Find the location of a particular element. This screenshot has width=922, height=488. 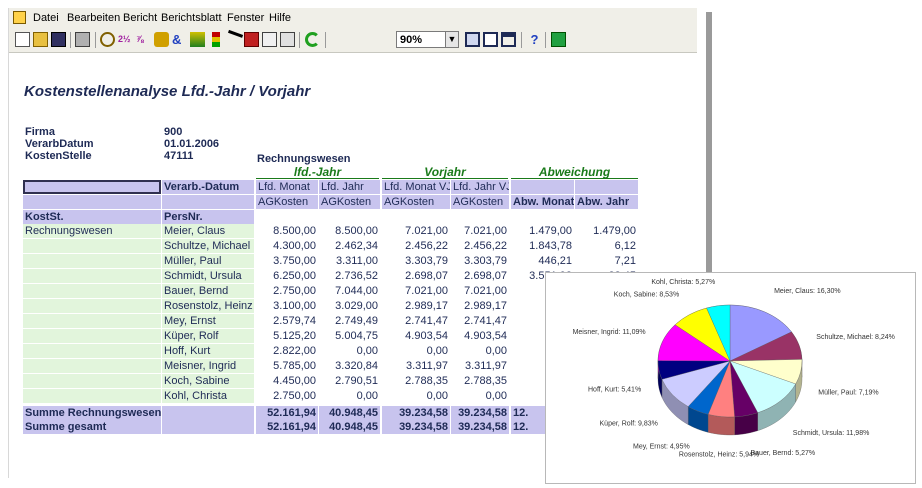

col-vj-jahr: Lfd. Jahr VJ is located at coordinates (480, 187).